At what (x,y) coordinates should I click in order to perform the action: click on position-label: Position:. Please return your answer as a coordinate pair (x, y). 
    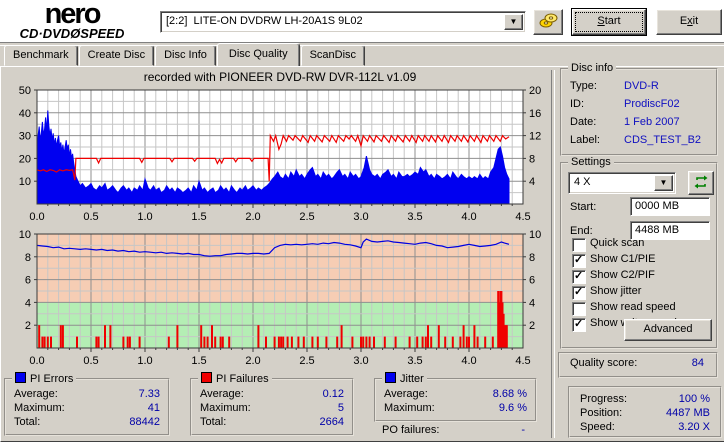
    Looking at the image, I should click on (601, 413).